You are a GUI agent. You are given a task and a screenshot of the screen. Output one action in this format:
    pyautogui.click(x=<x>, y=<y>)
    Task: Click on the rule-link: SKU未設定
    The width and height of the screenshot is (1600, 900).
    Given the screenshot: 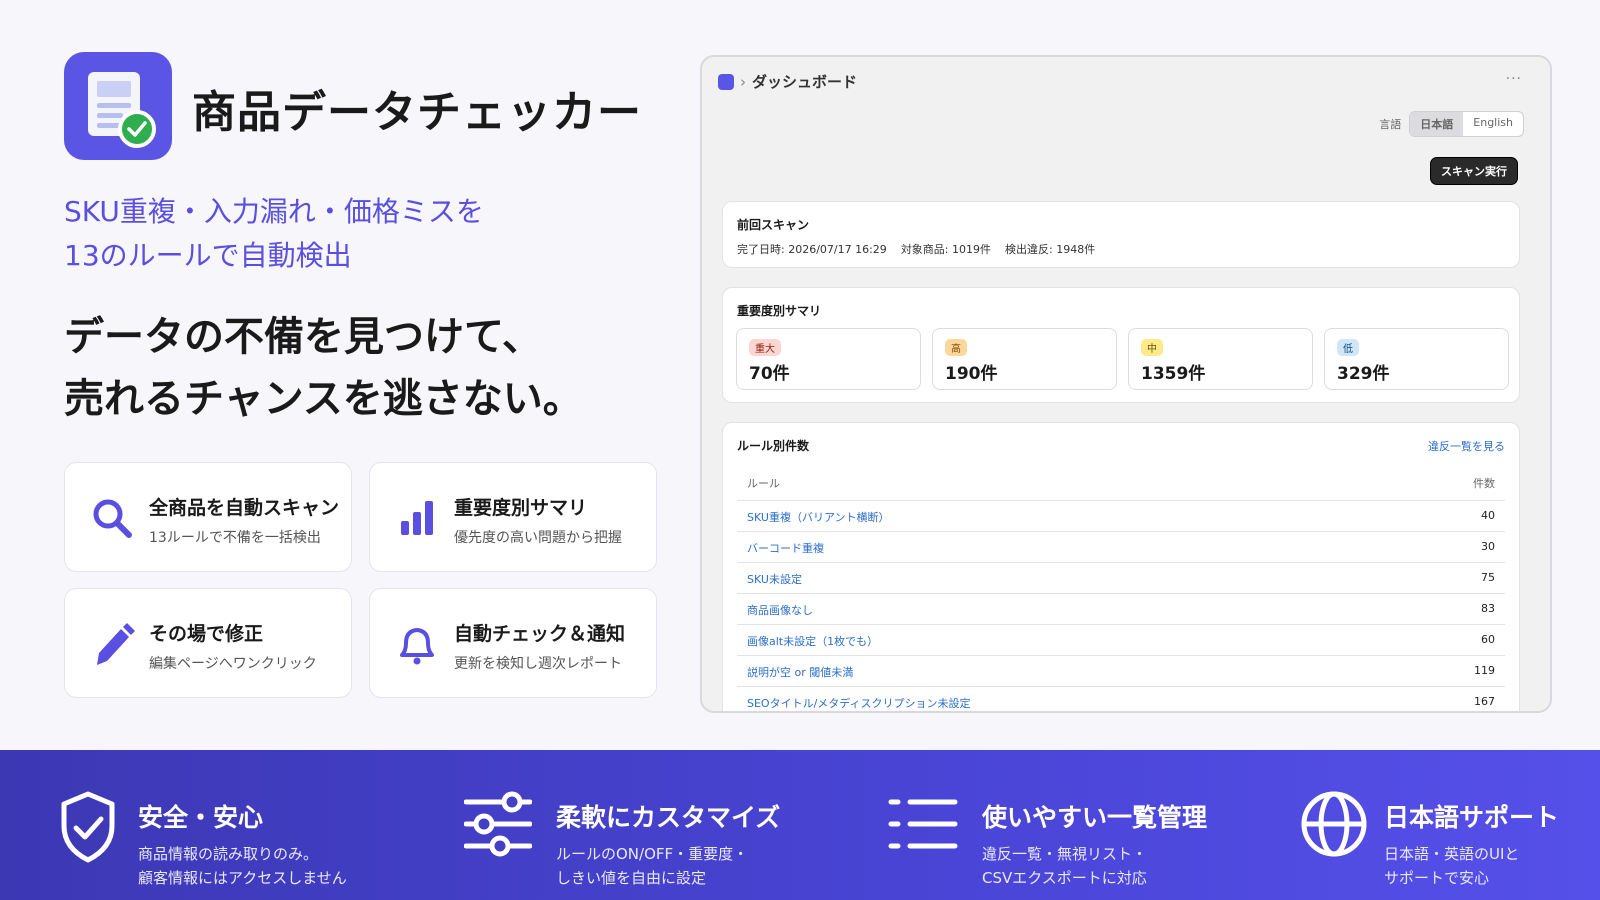 What is the action you would take?
    pyautogui.click(x=774, y=579)
    